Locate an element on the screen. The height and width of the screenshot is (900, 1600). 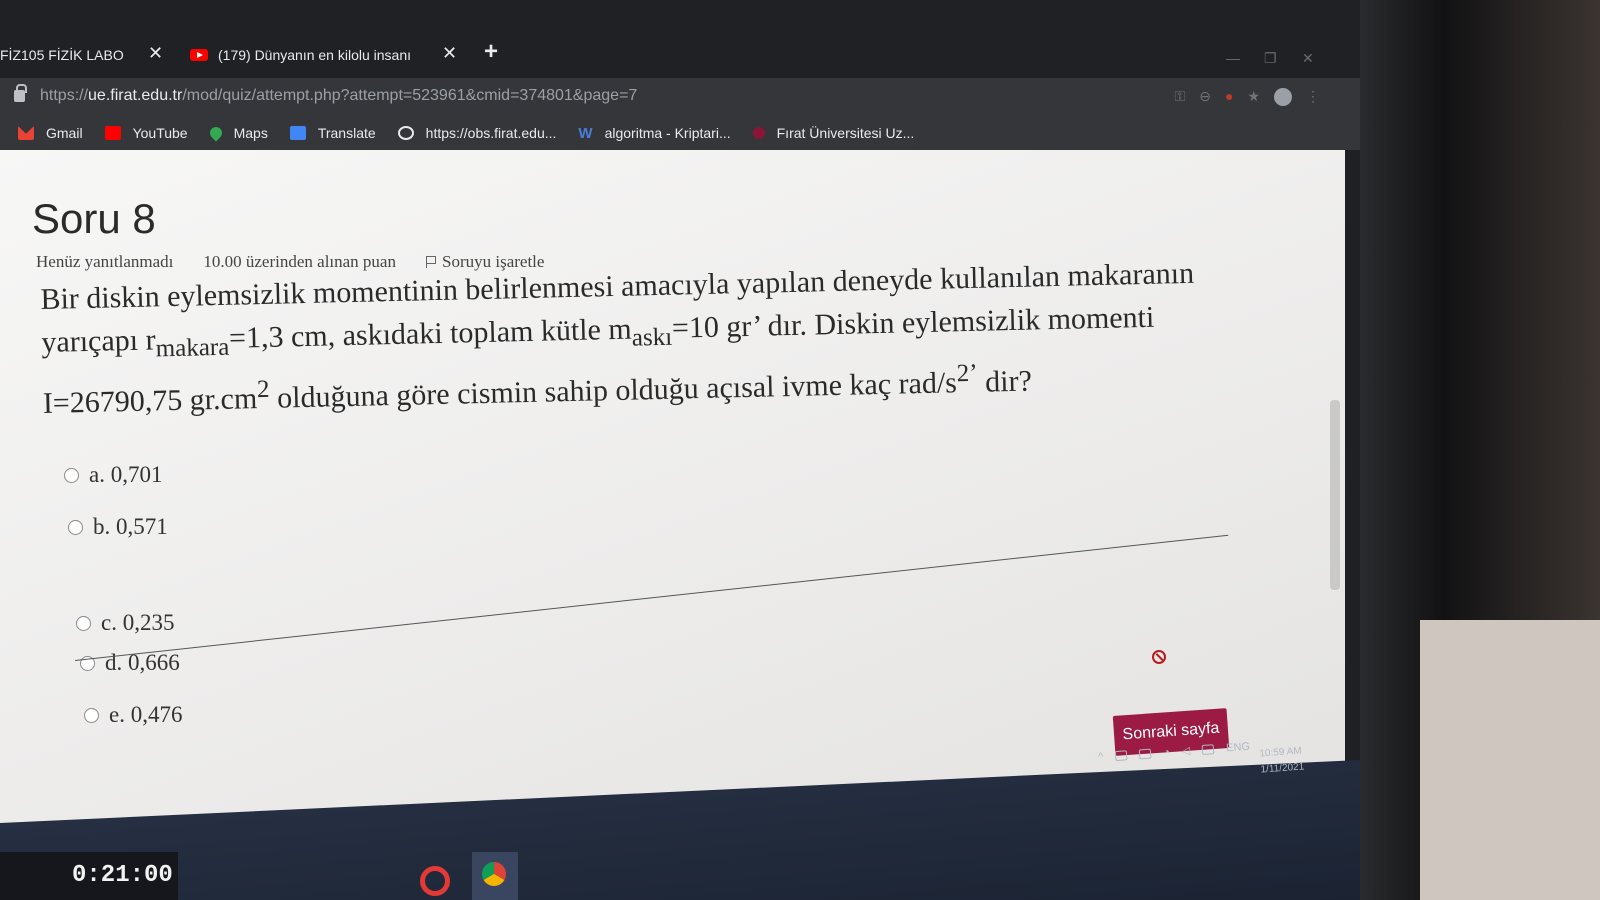
volume-icon: ◁ is located at coordinates (1185, 751).